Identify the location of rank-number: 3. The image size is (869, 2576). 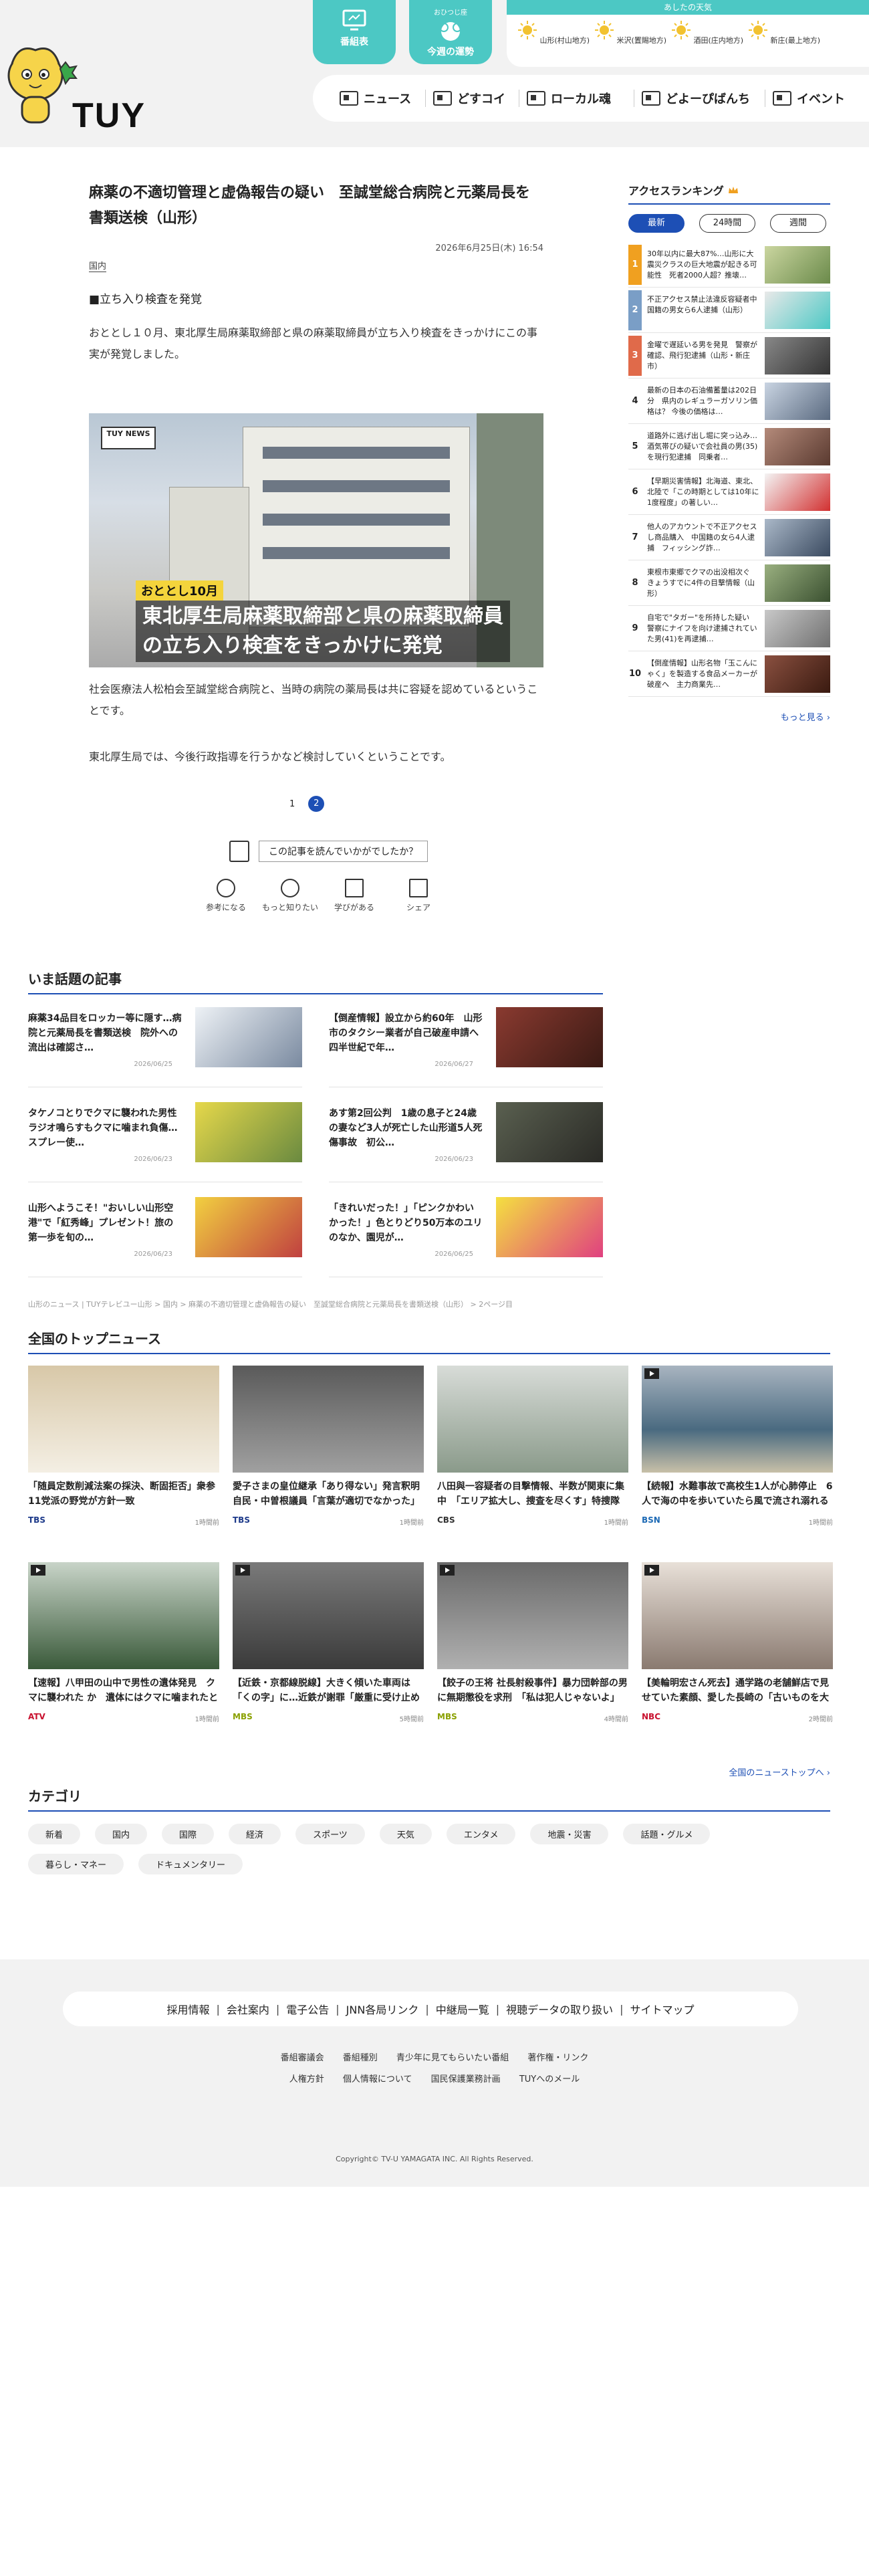
(635, 355).